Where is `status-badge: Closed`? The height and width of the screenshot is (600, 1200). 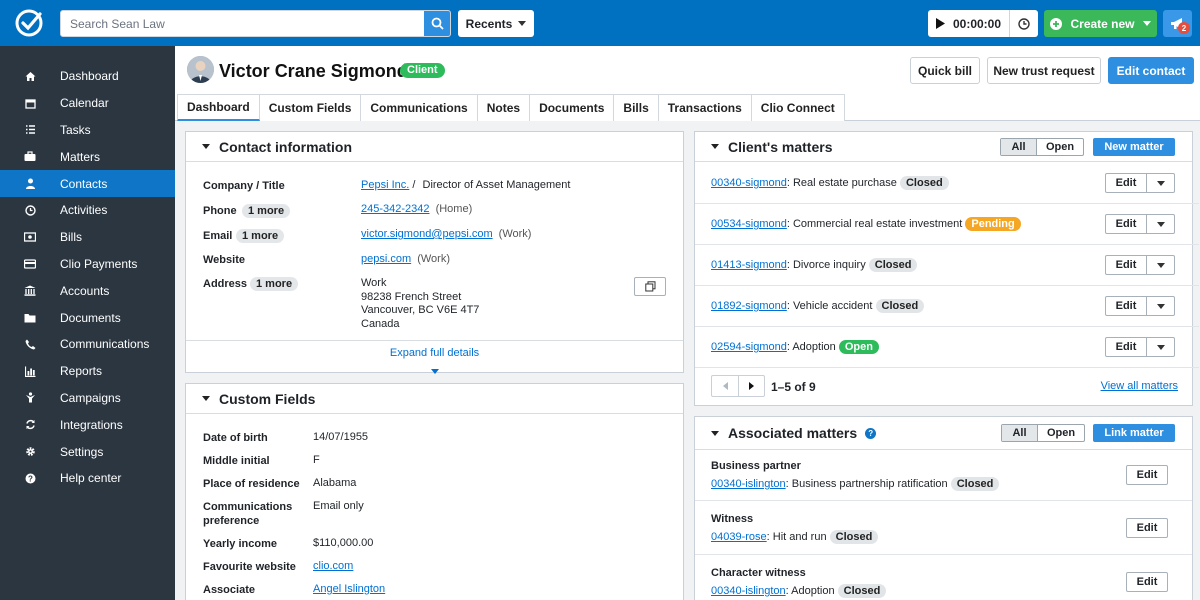
status-badge: Closed is located at coordinates (900, 306).